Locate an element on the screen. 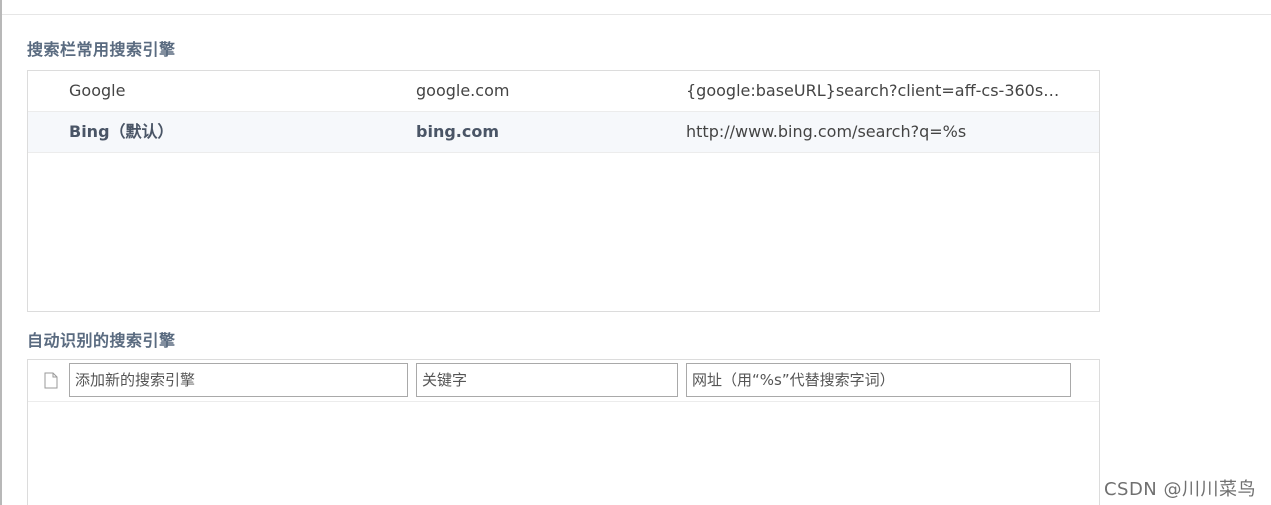 Image resolution: width=1271 pixels, height=505 pixels. new-engine-name-input is located at coordinates (238, 380).